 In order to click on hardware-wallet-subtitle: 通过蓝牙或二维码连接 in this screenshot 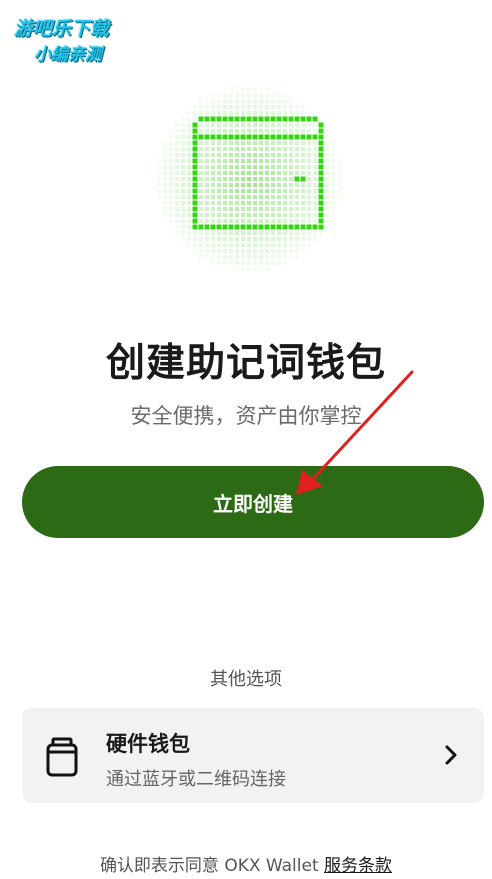, I will do `click(196, 779)`.